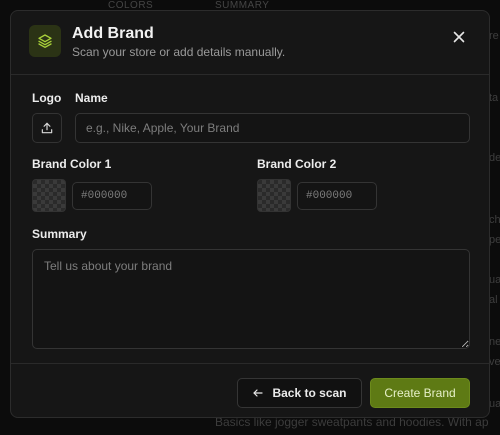 Image resolution: width=500 pixels, height=435 pixels. I want to click on logo-upload-button, so click(47, 128).